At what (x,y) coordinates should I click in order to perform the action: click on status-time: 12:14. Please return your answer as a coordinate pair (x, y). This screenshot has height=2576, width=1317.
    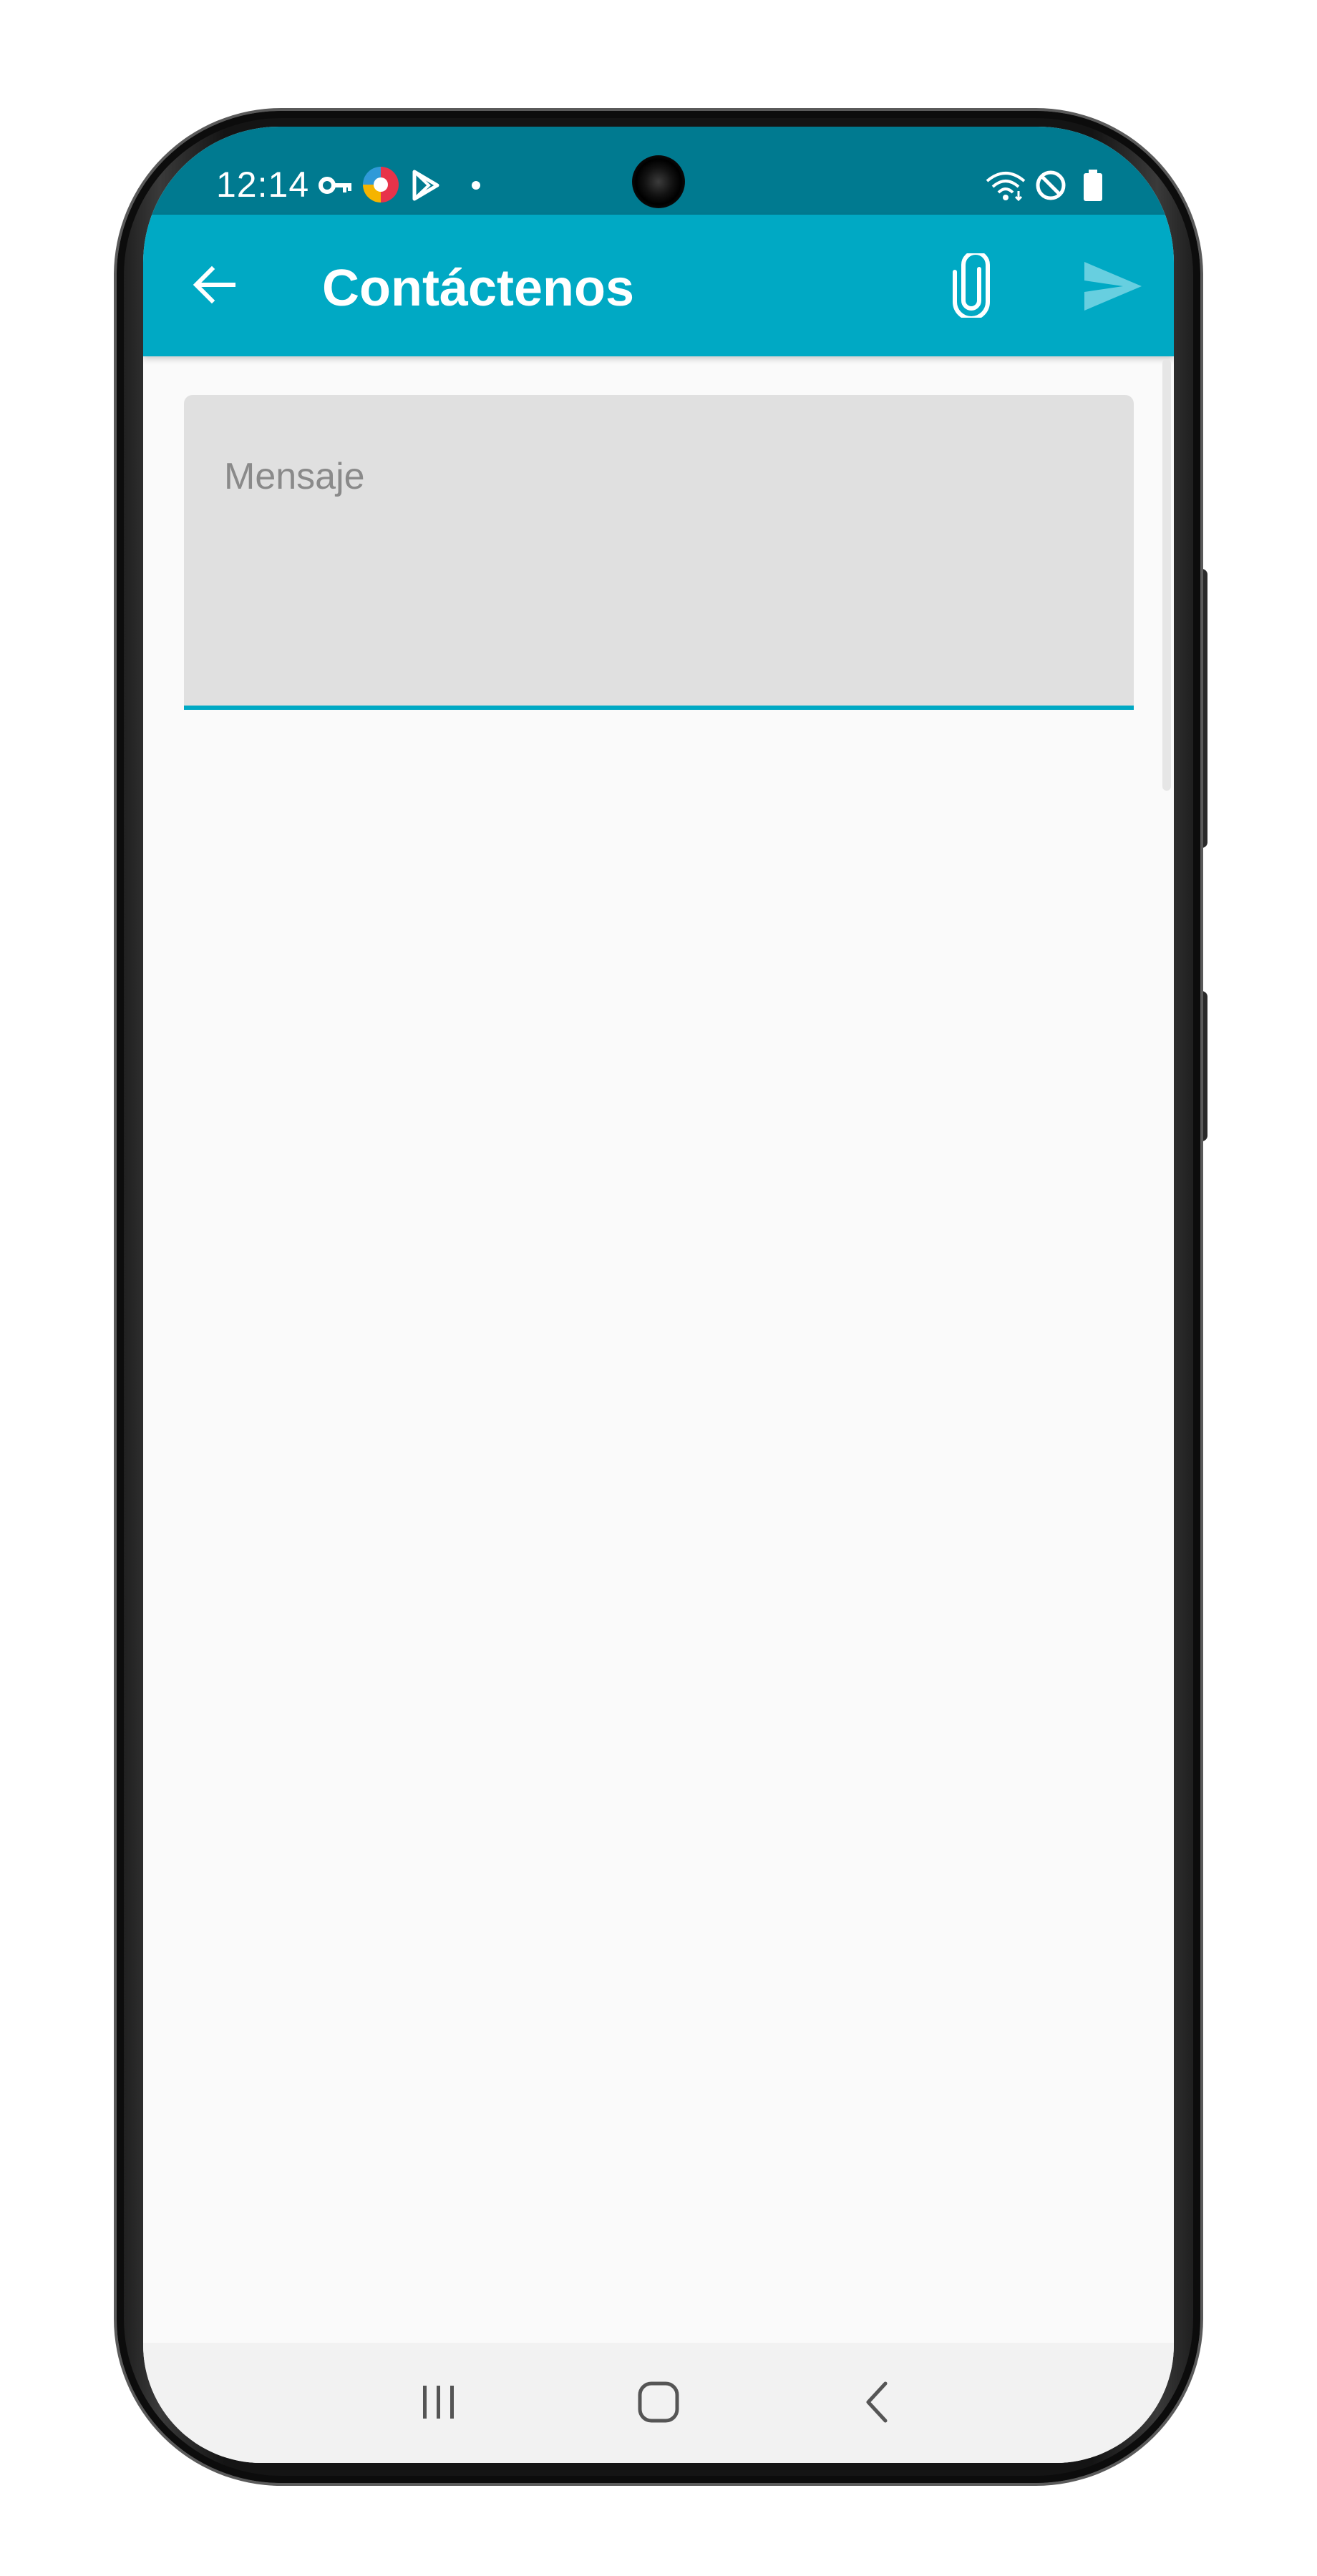
    Looking at the image, I should click on (263, 185).